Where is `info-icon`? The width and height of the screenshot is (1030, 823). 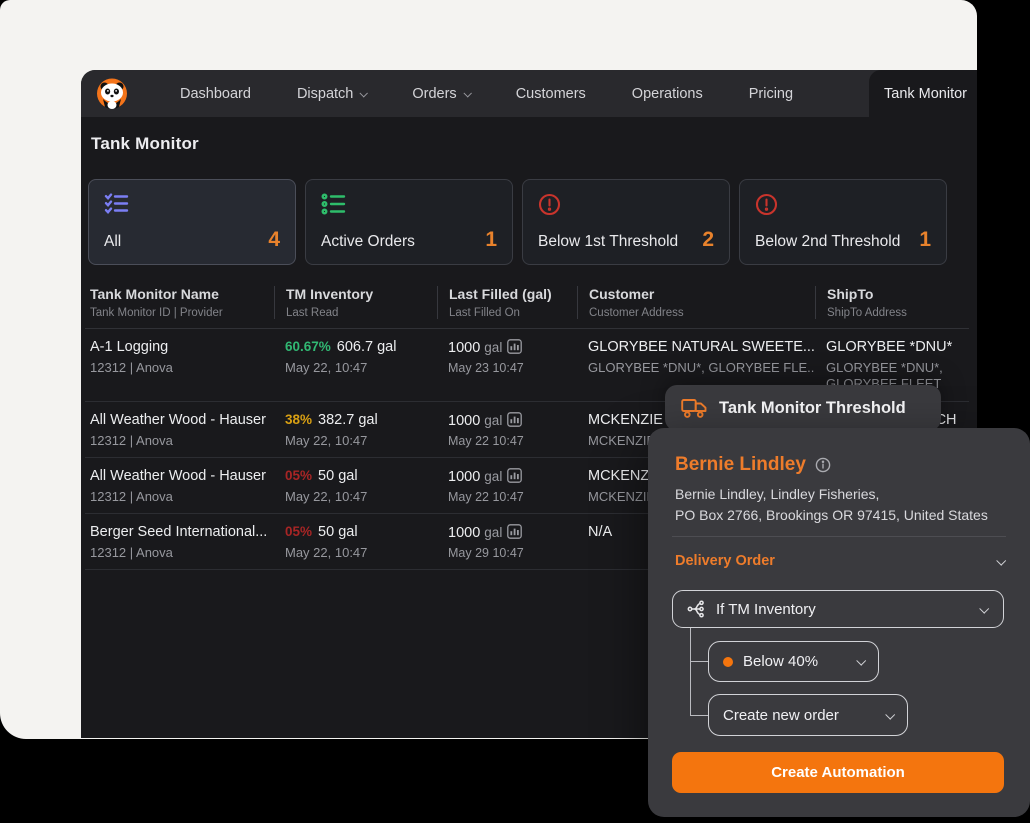
info-icon is located at coordinates (823, 465).